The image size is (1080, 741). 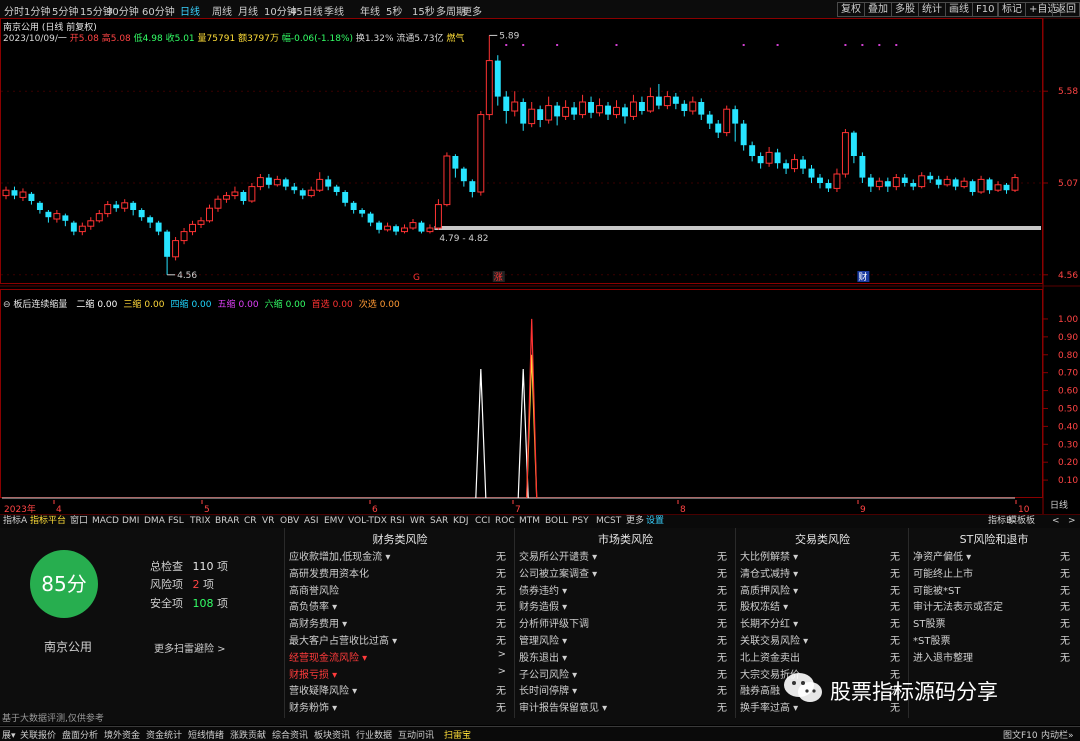 I want to click on bottom-item-11: 扫雷宝, so click(x=457, y=734).